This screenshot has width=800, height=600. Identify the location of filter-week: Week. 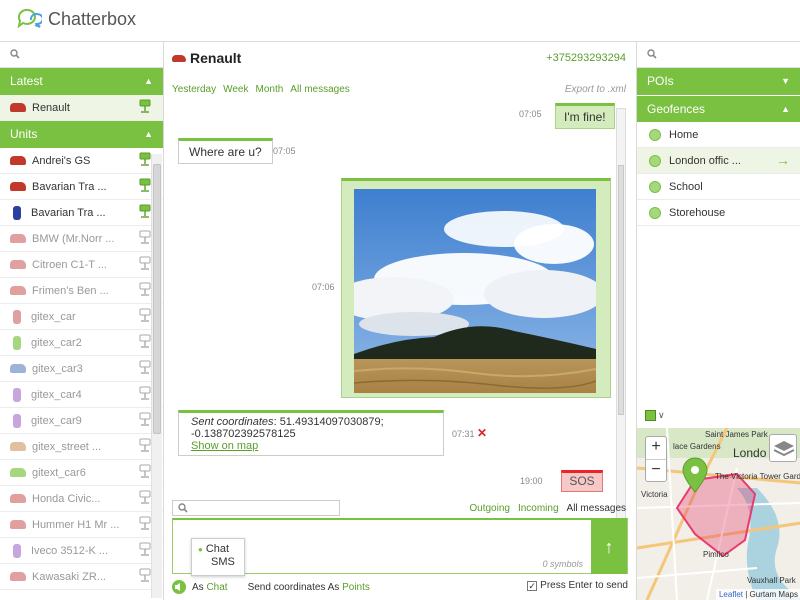
(235, 89).